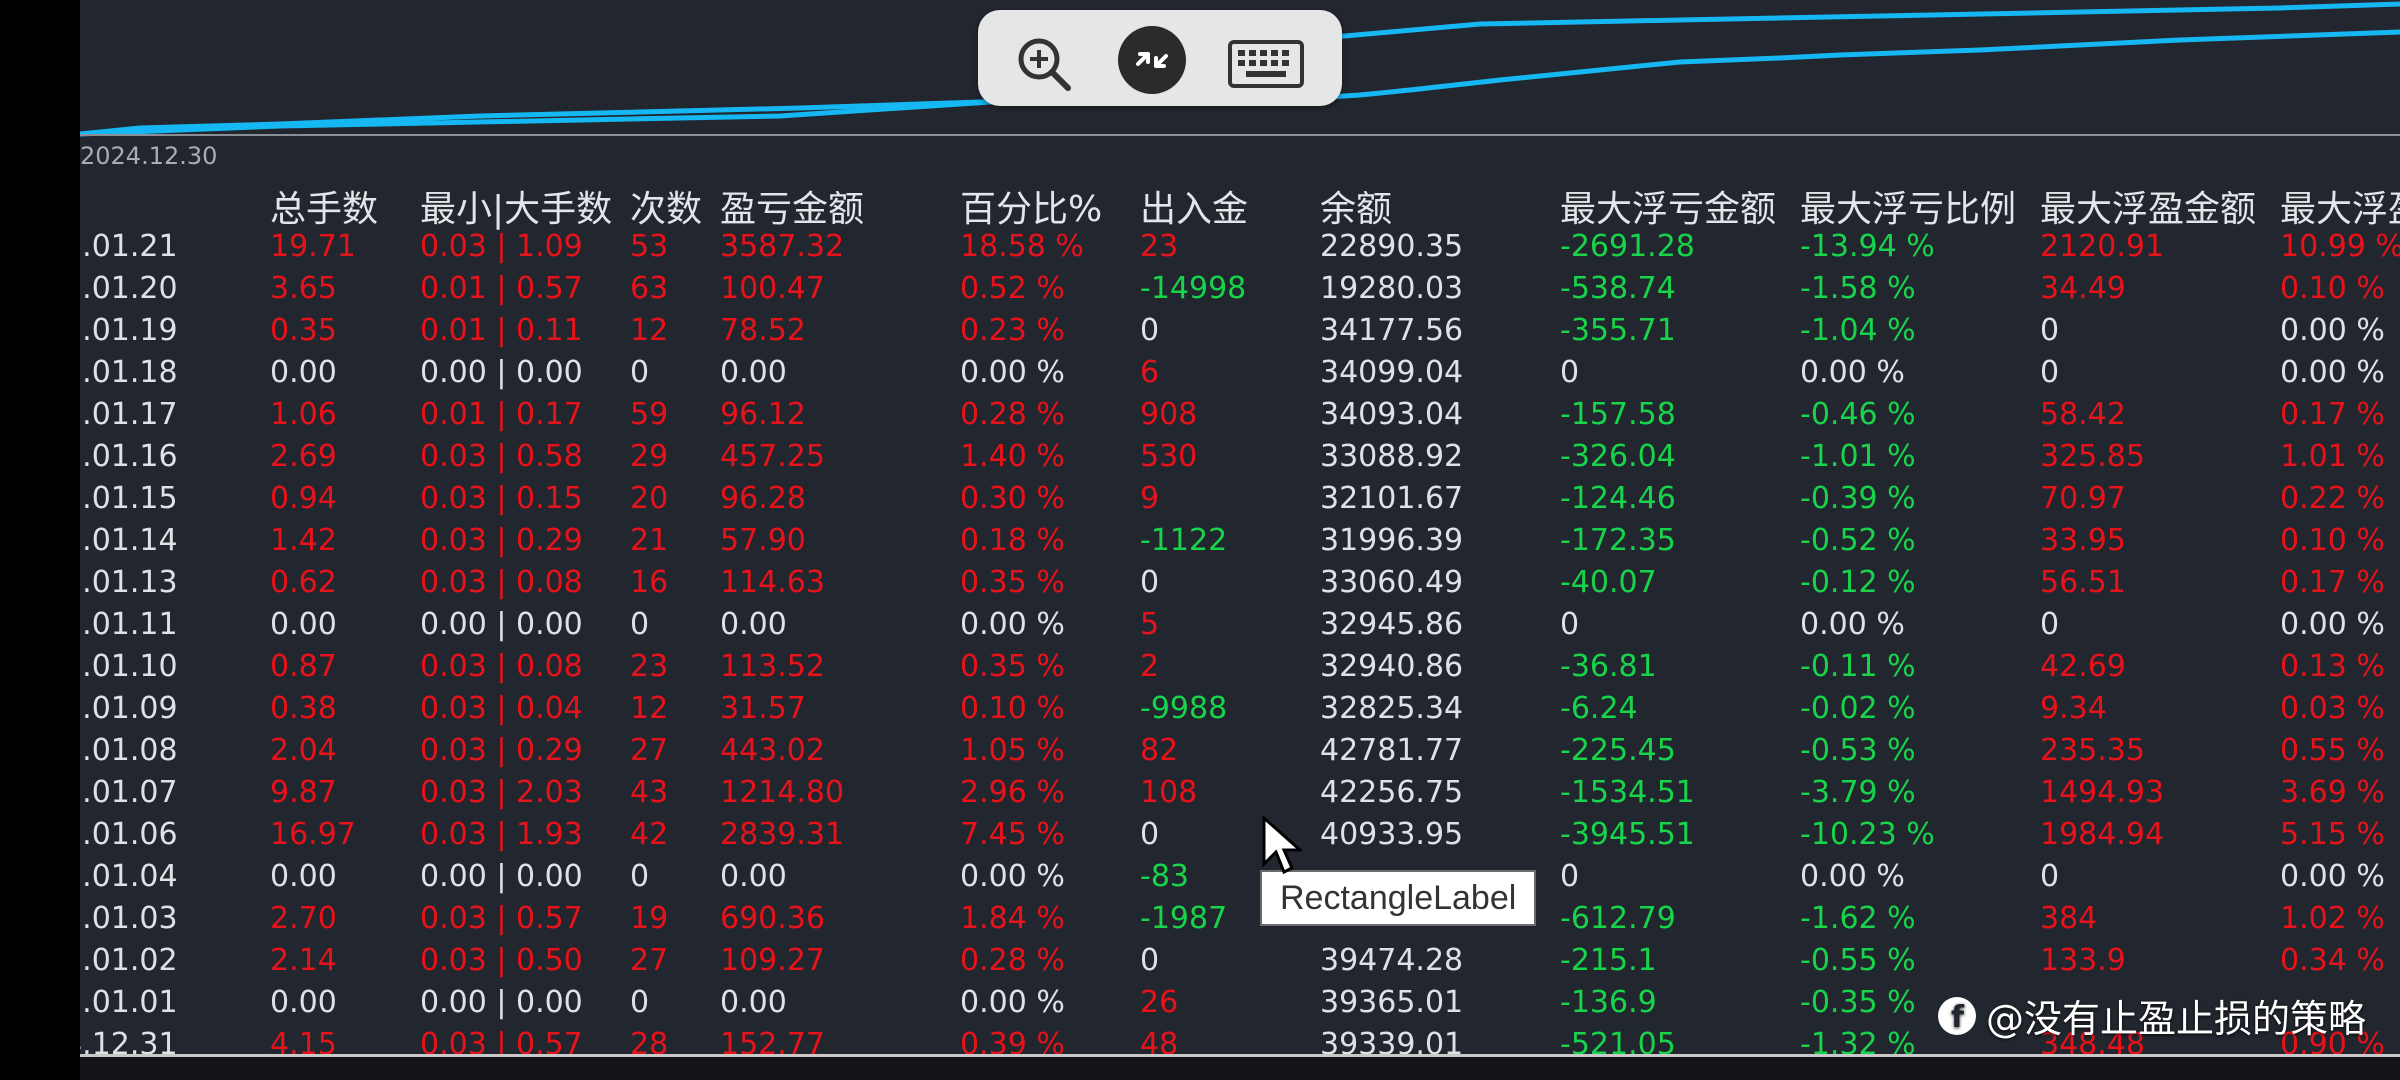 The width and height of the screenshot is (2400, 1080). I want to click on cell-date: 25.01.17, so click(129, 414).